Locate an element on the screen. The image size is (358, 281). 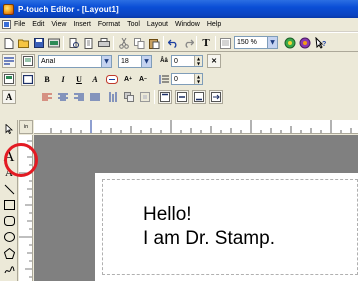
property-panel-icon is located at coordinates (9, 79).